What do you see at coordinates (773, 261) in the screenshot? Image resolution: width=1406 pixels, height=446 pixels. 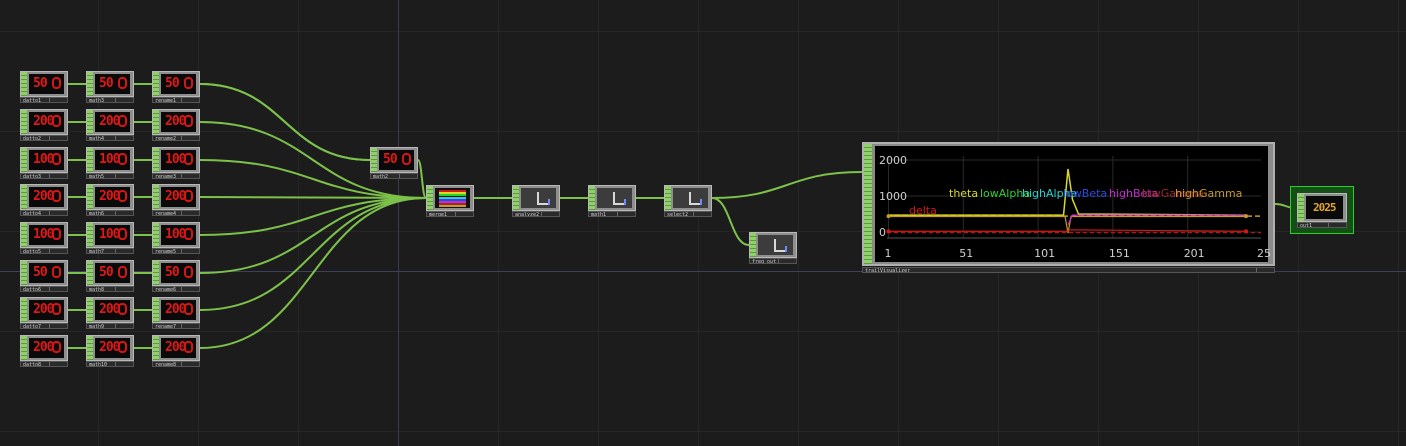 I see `freq-out-label: freq_out` at bounding box center [773, 261].